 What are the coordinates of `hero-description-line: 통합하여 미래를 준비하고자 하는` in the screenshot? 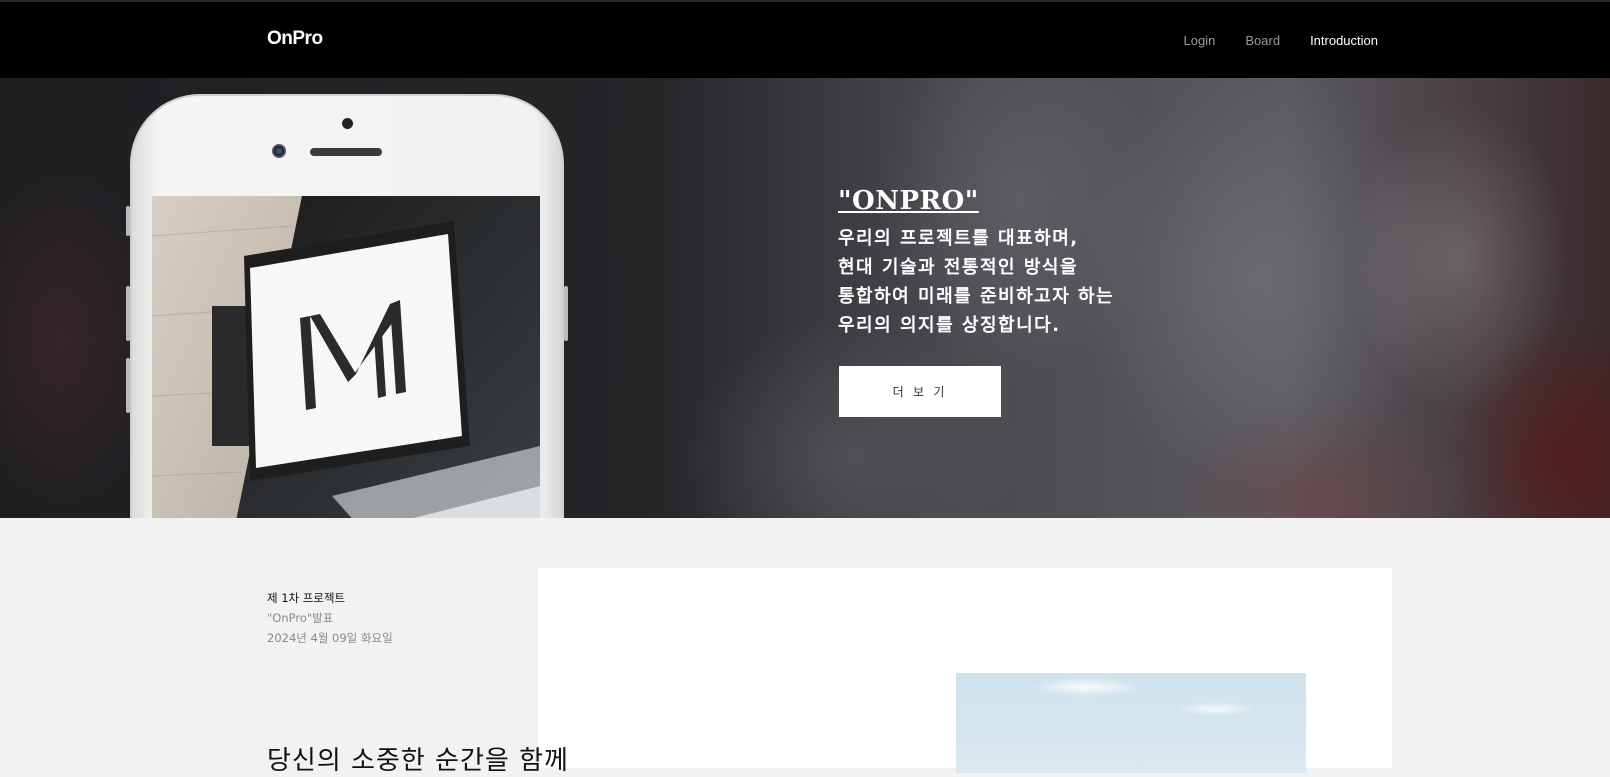 It's located at (976, 296).